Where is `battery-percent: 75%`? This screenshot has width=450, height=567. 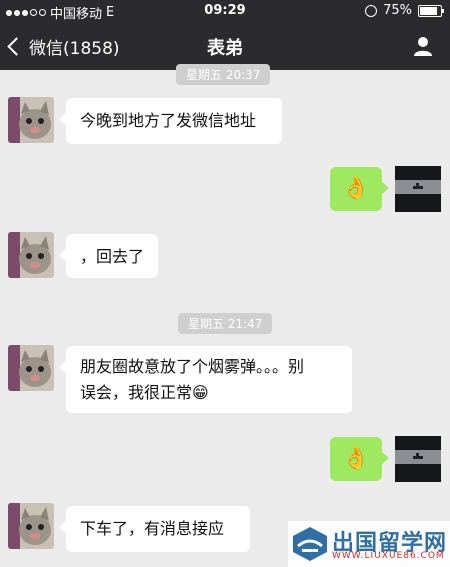 battery-percent: 75% is located at coordinates (397, 10).